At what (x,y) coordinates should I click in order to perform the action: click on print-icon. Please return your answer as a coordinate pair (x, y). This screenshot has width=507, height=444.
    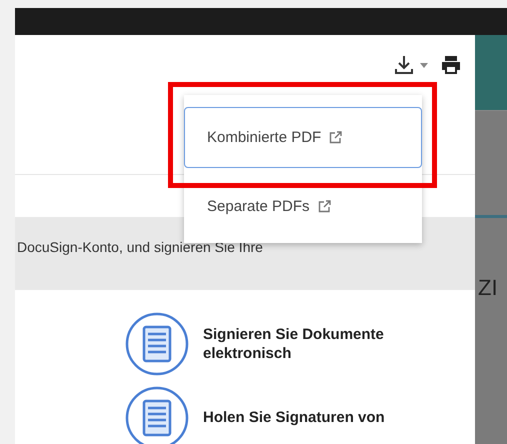
    Looking at the image, I should click on (451, 65).